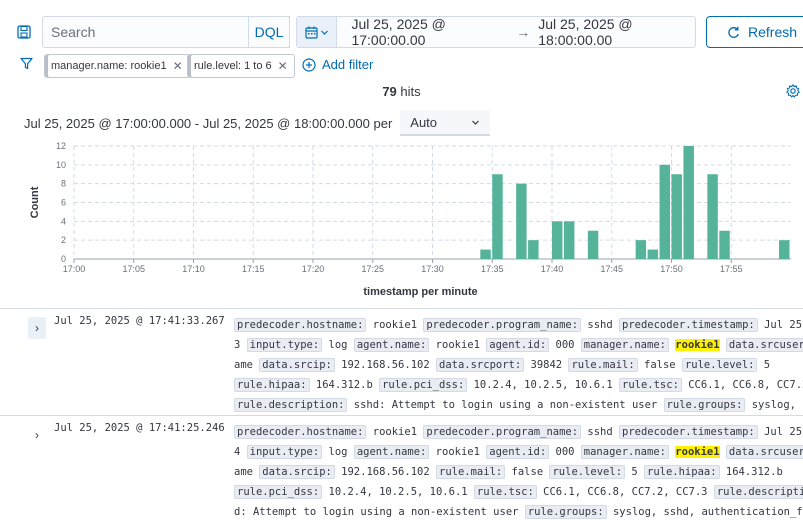 Image resolution: width=803 pixels, height=523 pixels. What do you see at coordinates (480, 365) in the screenshot?
I see `field-name: data.srcport:` at bounding box center [480, 365].